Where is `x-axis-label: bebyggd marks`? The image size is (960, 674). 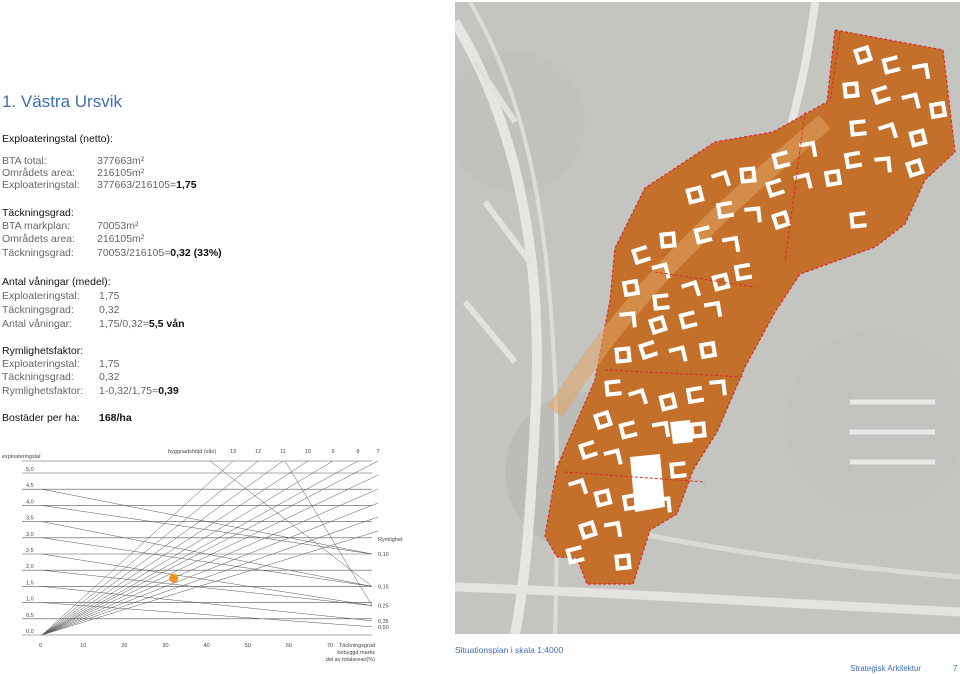 x-axis-label: bebyggd marks is located at coordinates (356, 653).